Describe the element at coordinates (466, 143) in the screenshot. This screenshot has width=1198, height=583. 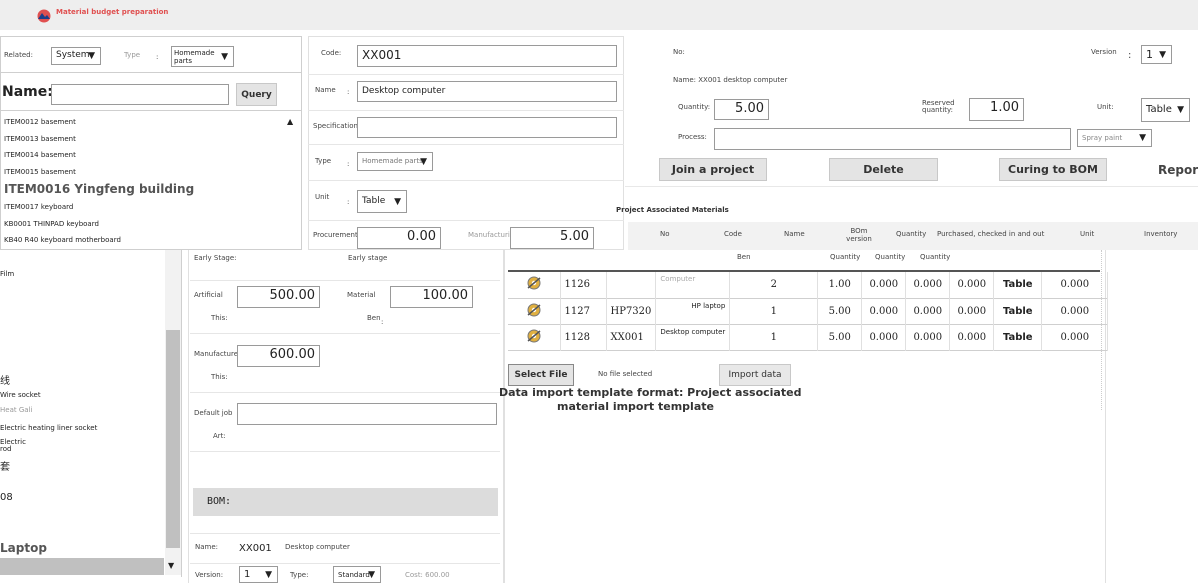
I see `material-form` at that location.